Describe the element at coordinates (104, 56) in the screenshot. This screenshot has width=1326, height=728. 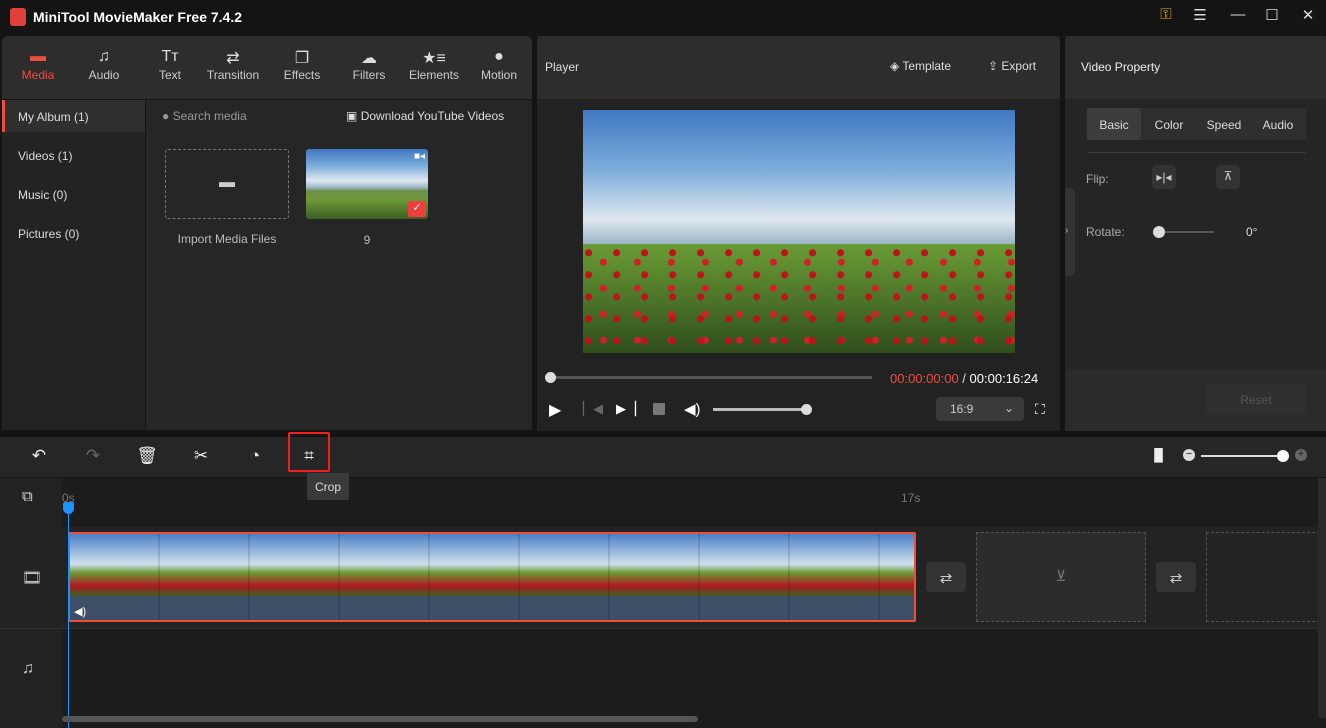
I see `music-icon: ♫` at that location.